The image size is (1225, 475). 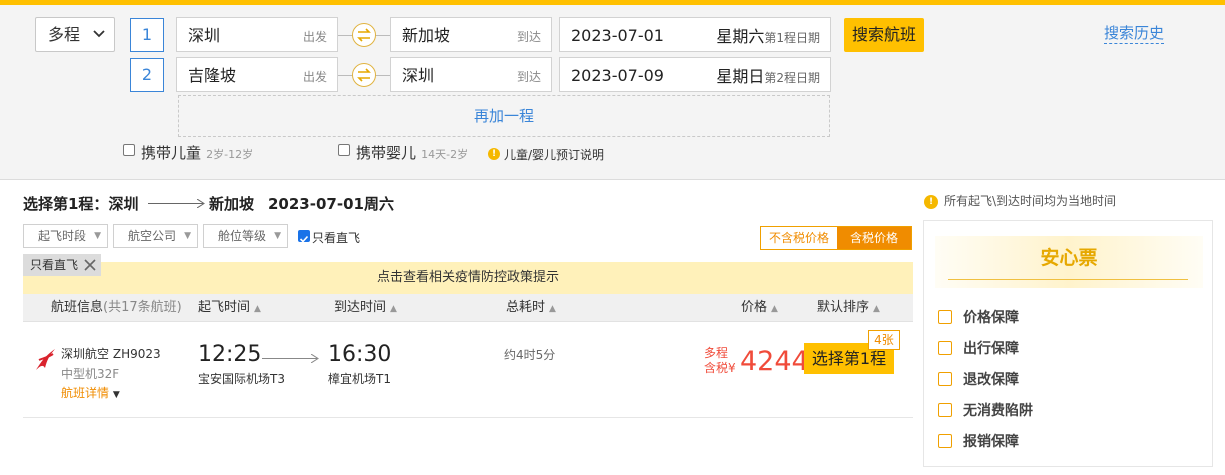 What do you see at coordinates (991, 349) in the screenshot?
I see `guarantee-item: 出行保障` at bounding box center [991, 349].